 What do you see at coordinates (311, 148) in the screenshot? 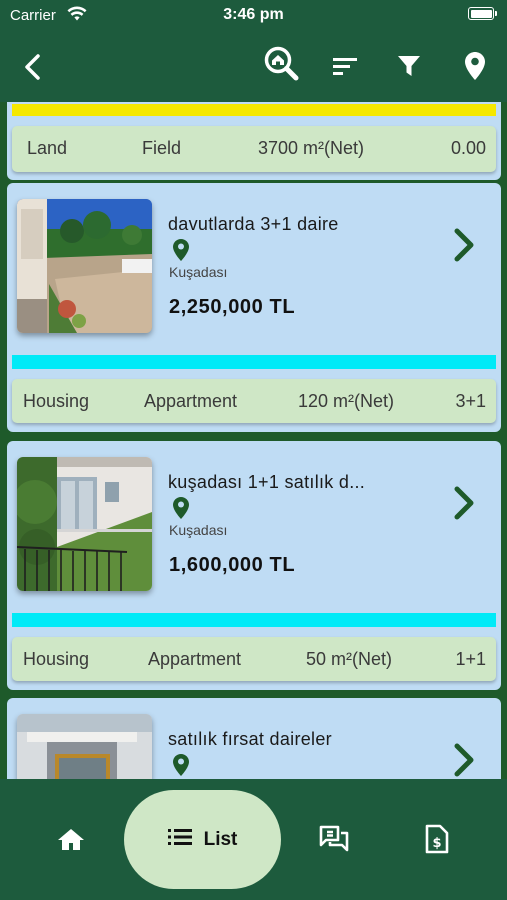
I see `spec-area: 3700 m²(Net)` at bounding box center [311, 148].